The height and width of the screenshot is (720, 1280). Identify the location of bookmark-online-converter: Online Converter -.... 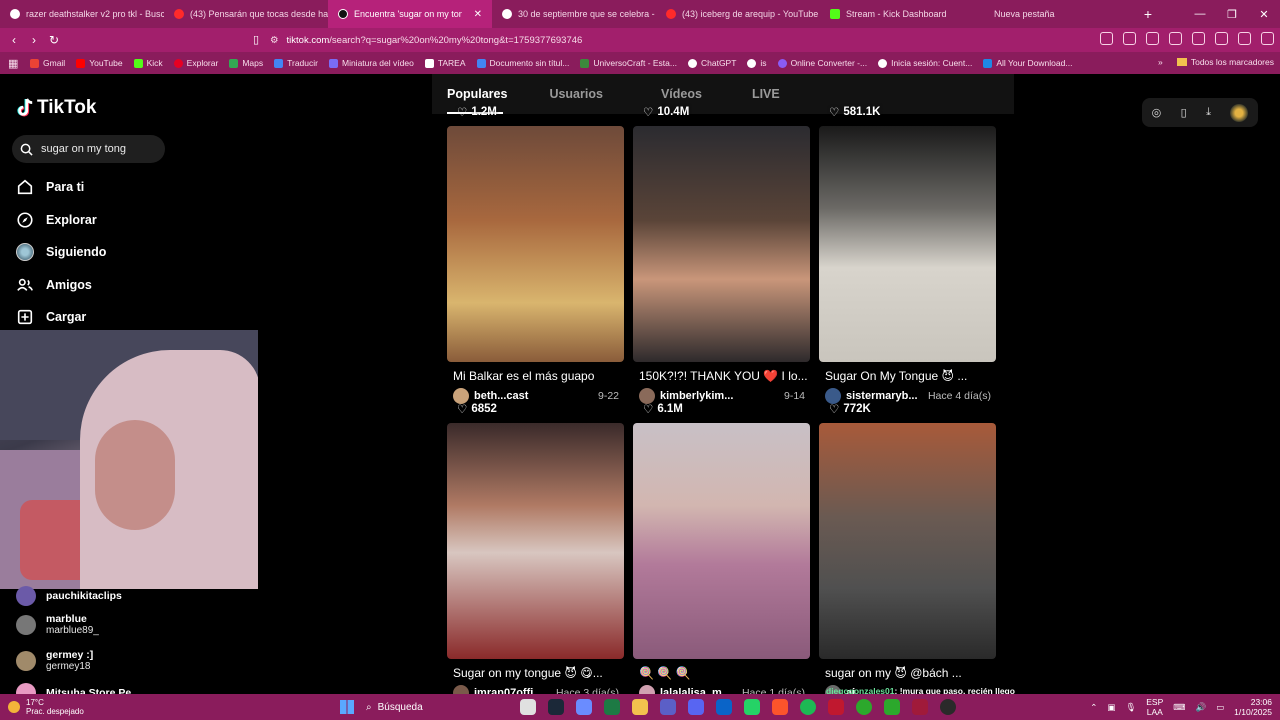
(822, 63).